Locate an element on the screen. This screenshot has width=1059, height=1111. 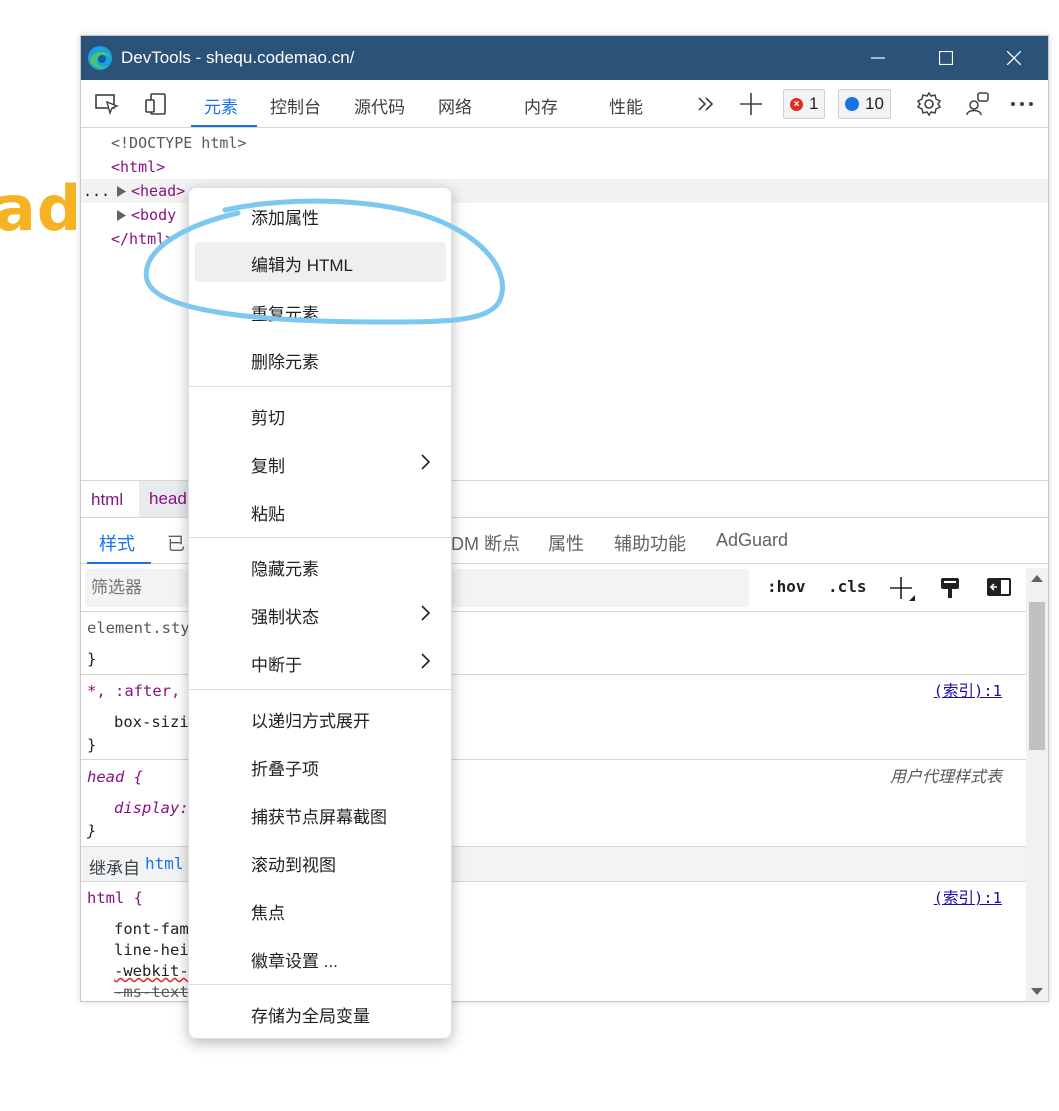
menu-item-duplicate-element: 重复元素 is located at coordinates (321, 311).